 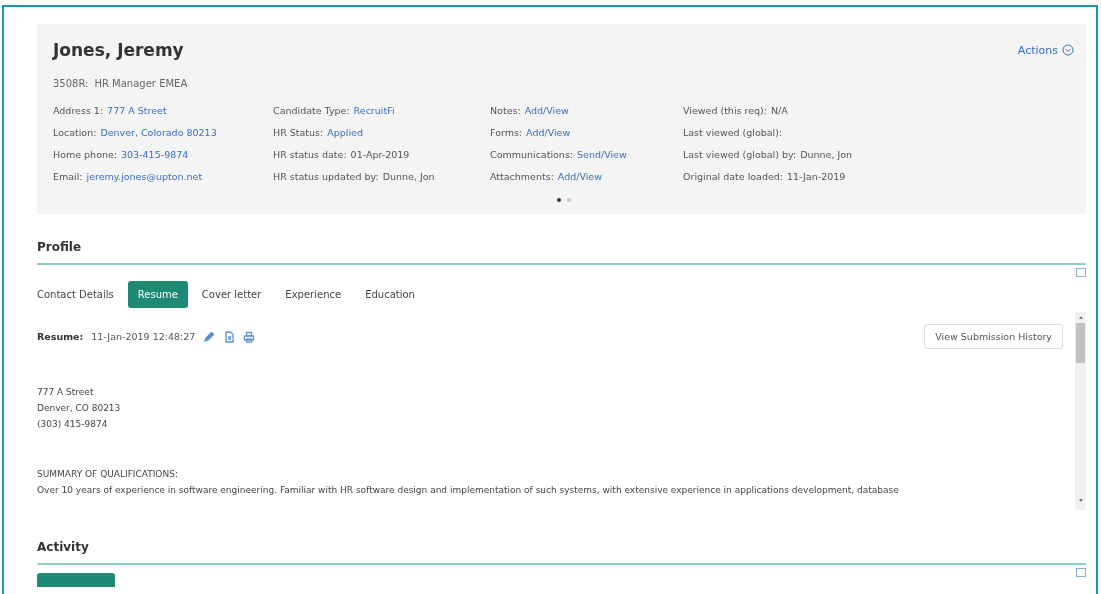 What do you see at coordinates (118, 50) in the screenshot?
I see `candidate-name: Jones, Jeremy` at bounding box center [118, 50].